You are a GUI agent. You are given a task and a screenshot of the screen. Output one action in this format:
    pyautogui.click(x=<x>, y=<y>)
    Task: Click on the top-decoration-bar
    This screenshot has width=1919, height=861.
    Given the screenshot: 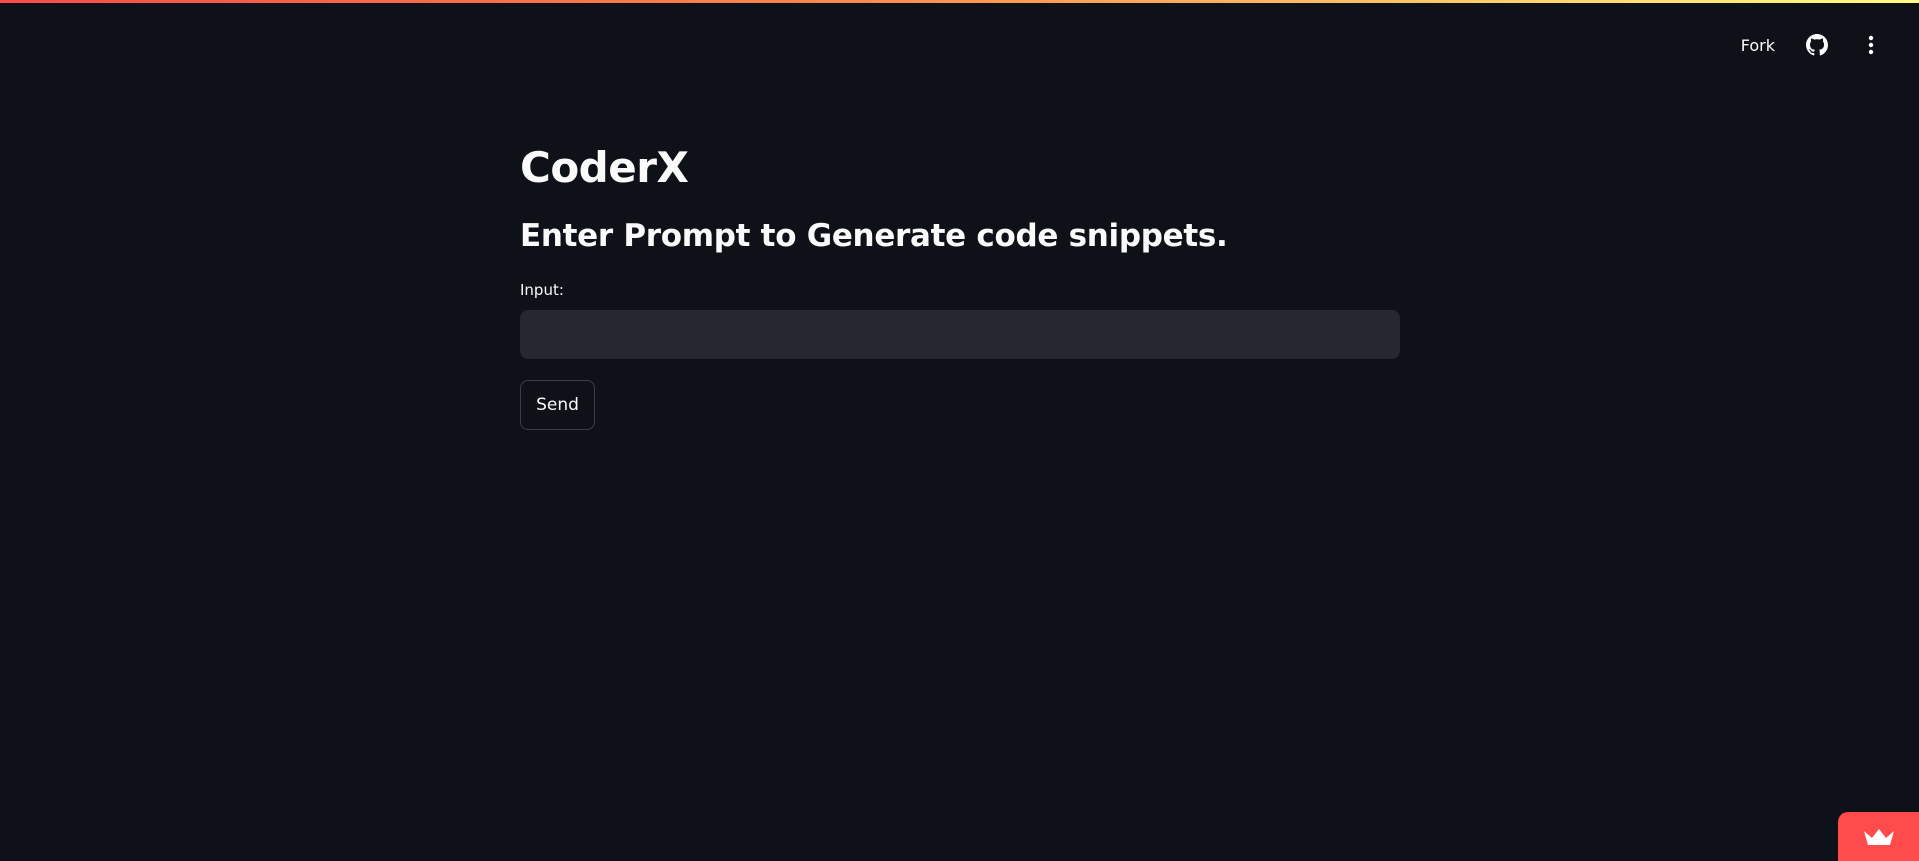 What is the action you would take?
    pyautogui.click(x=959, y=1)
    